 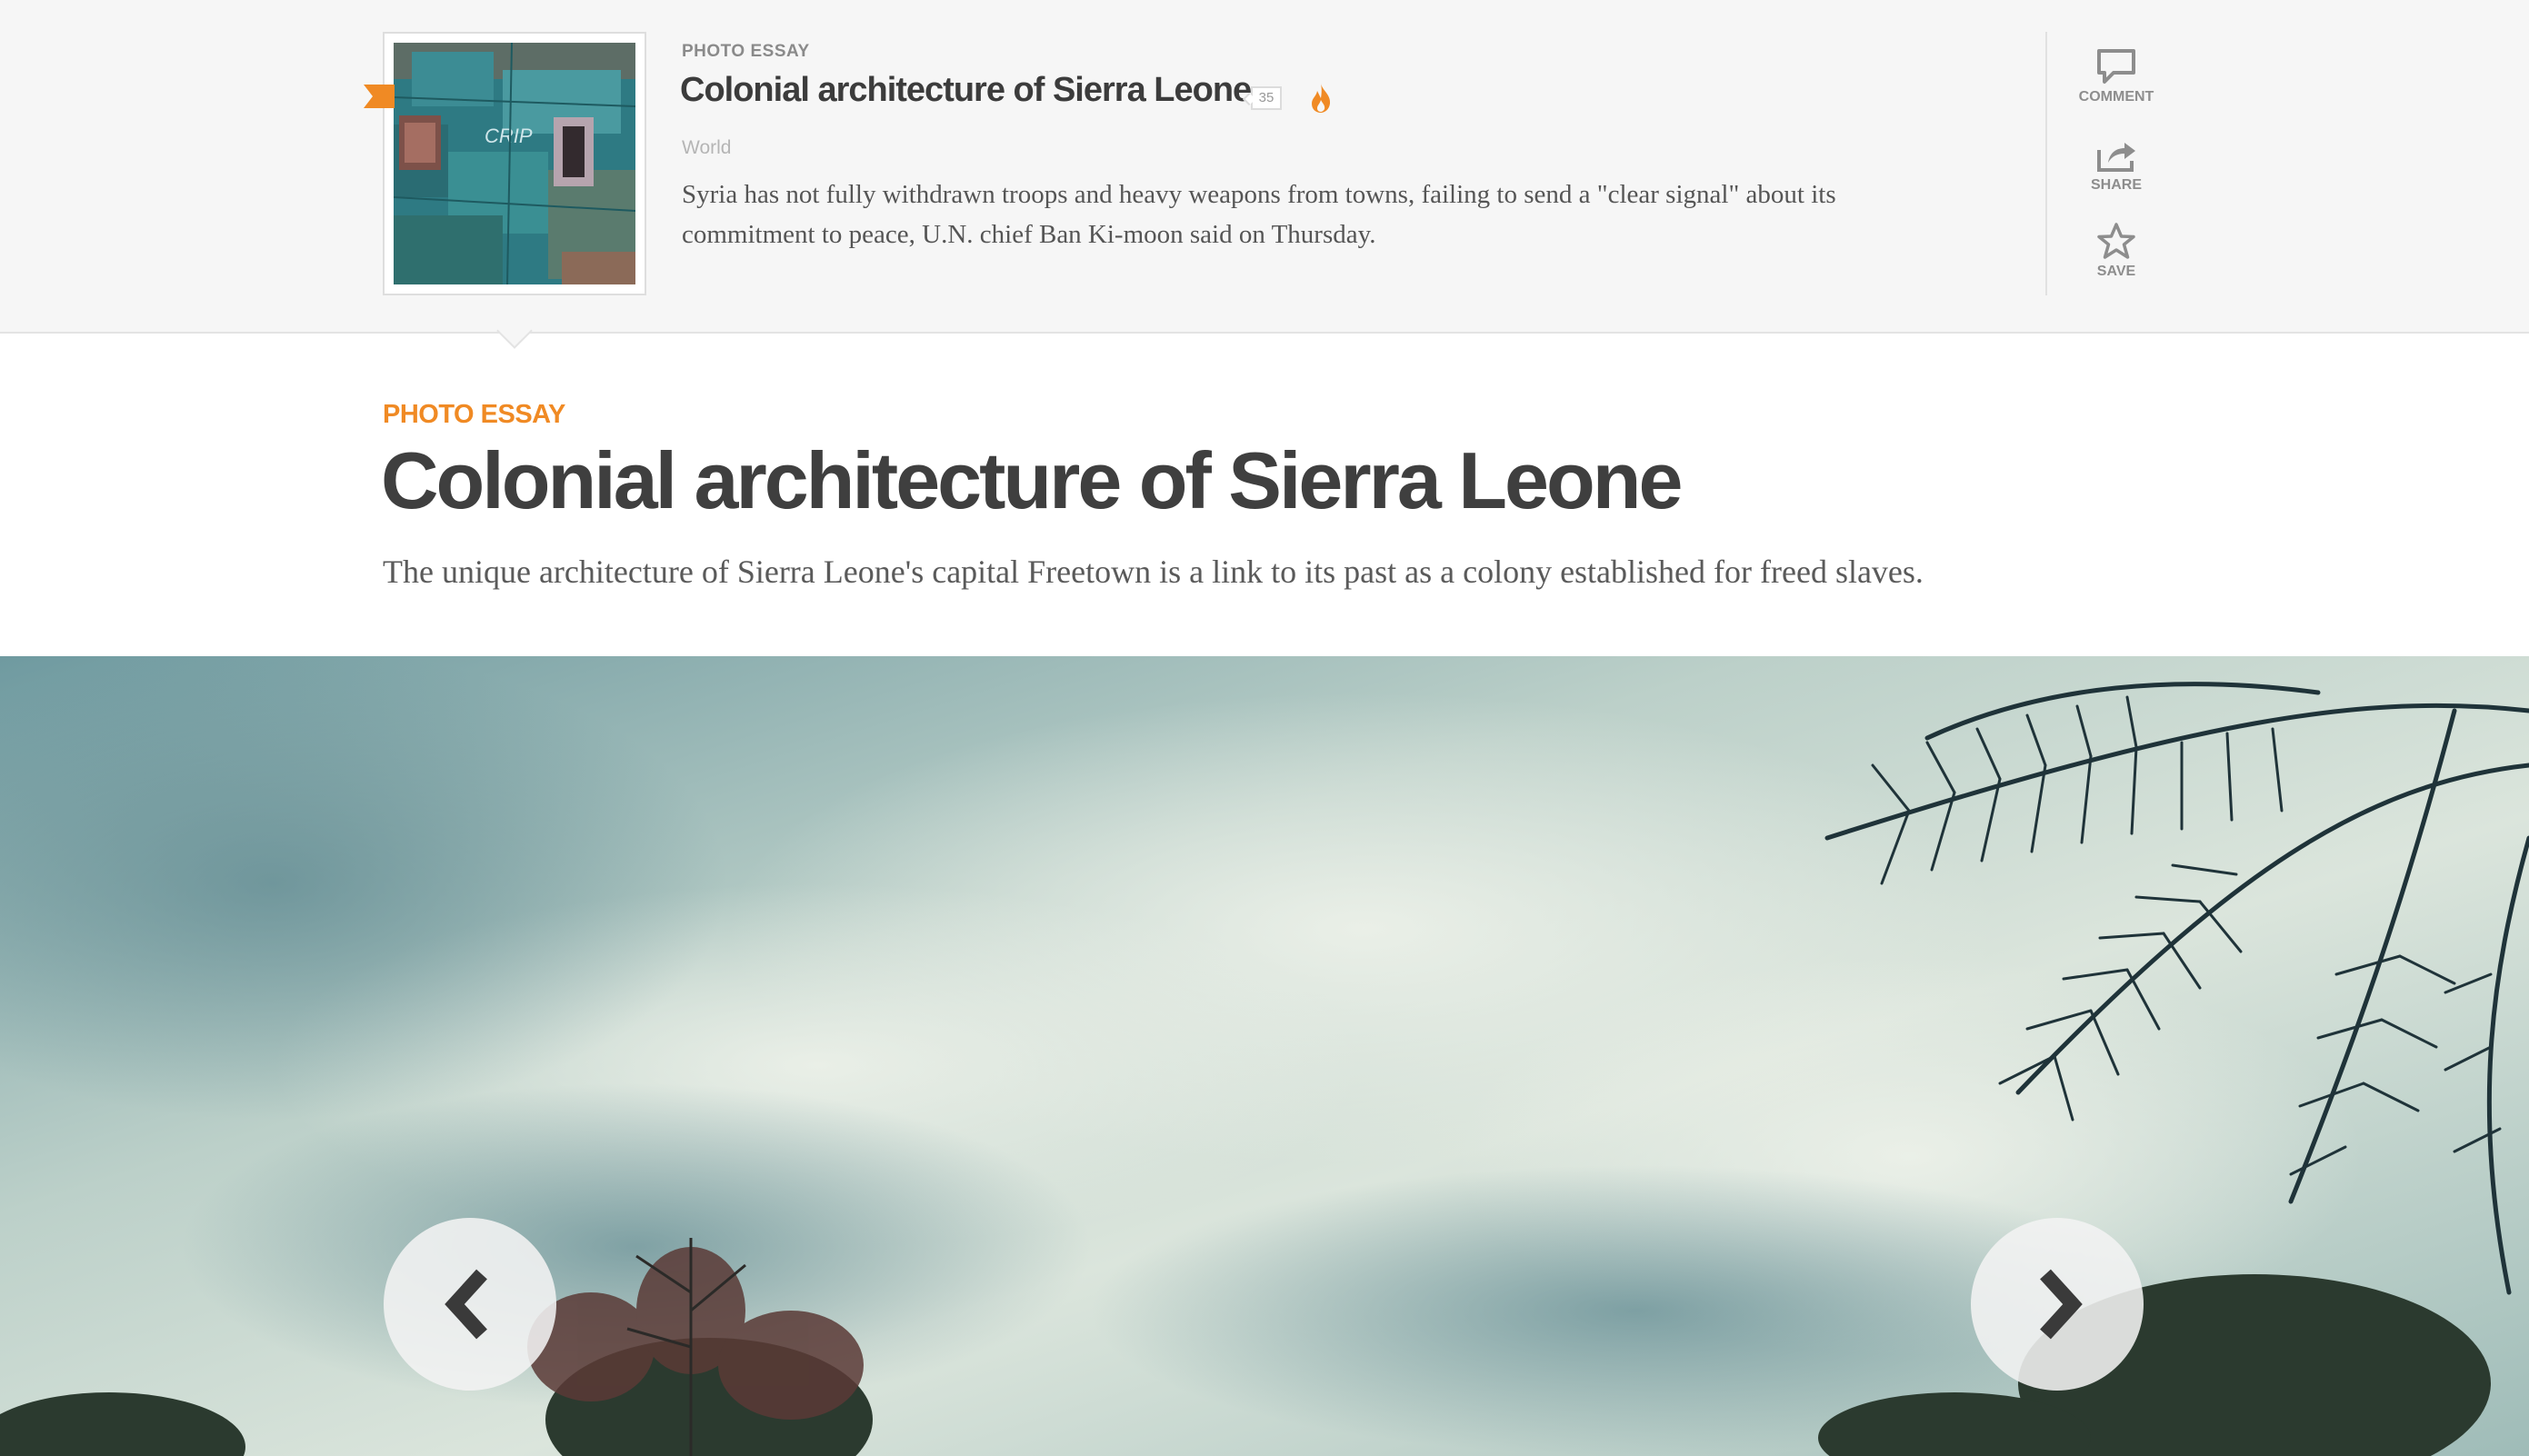 What do you see at coordinates (1266, 98) in the screenshot?
I see `comment-count-badge: 35` at bounding box center [1266, 98].